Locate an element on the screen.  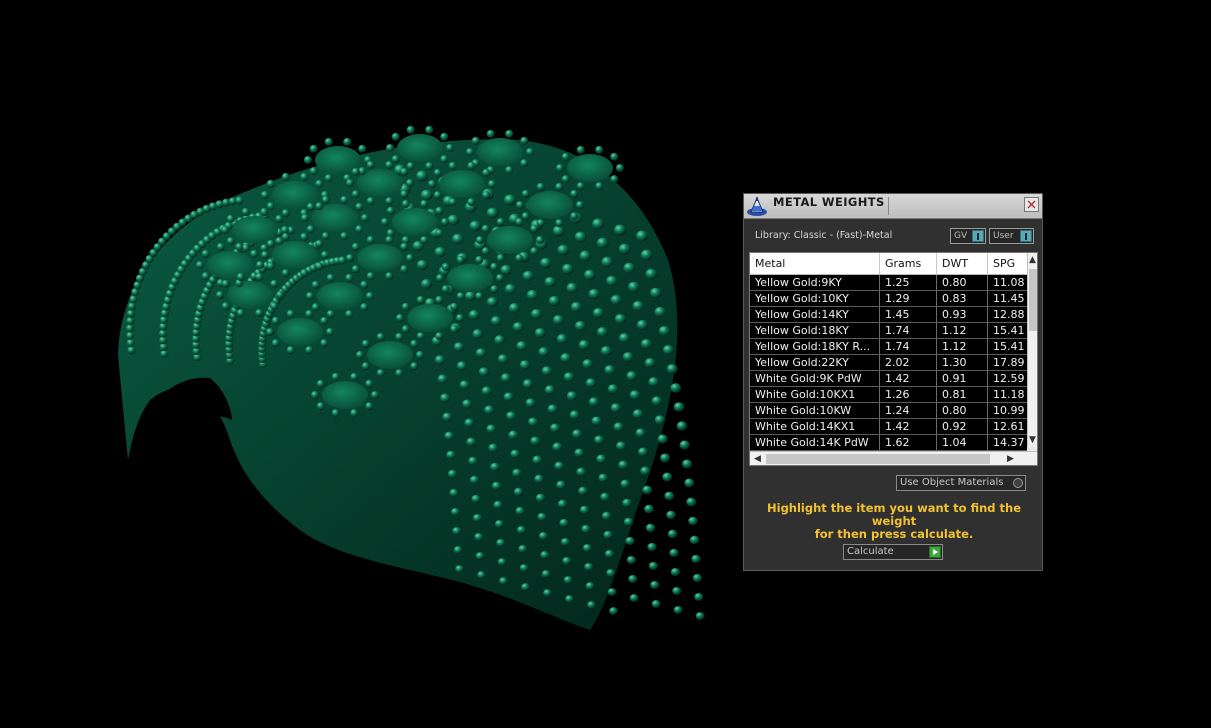
cell-grams: 1.45 is located at coordinates (908, 314).